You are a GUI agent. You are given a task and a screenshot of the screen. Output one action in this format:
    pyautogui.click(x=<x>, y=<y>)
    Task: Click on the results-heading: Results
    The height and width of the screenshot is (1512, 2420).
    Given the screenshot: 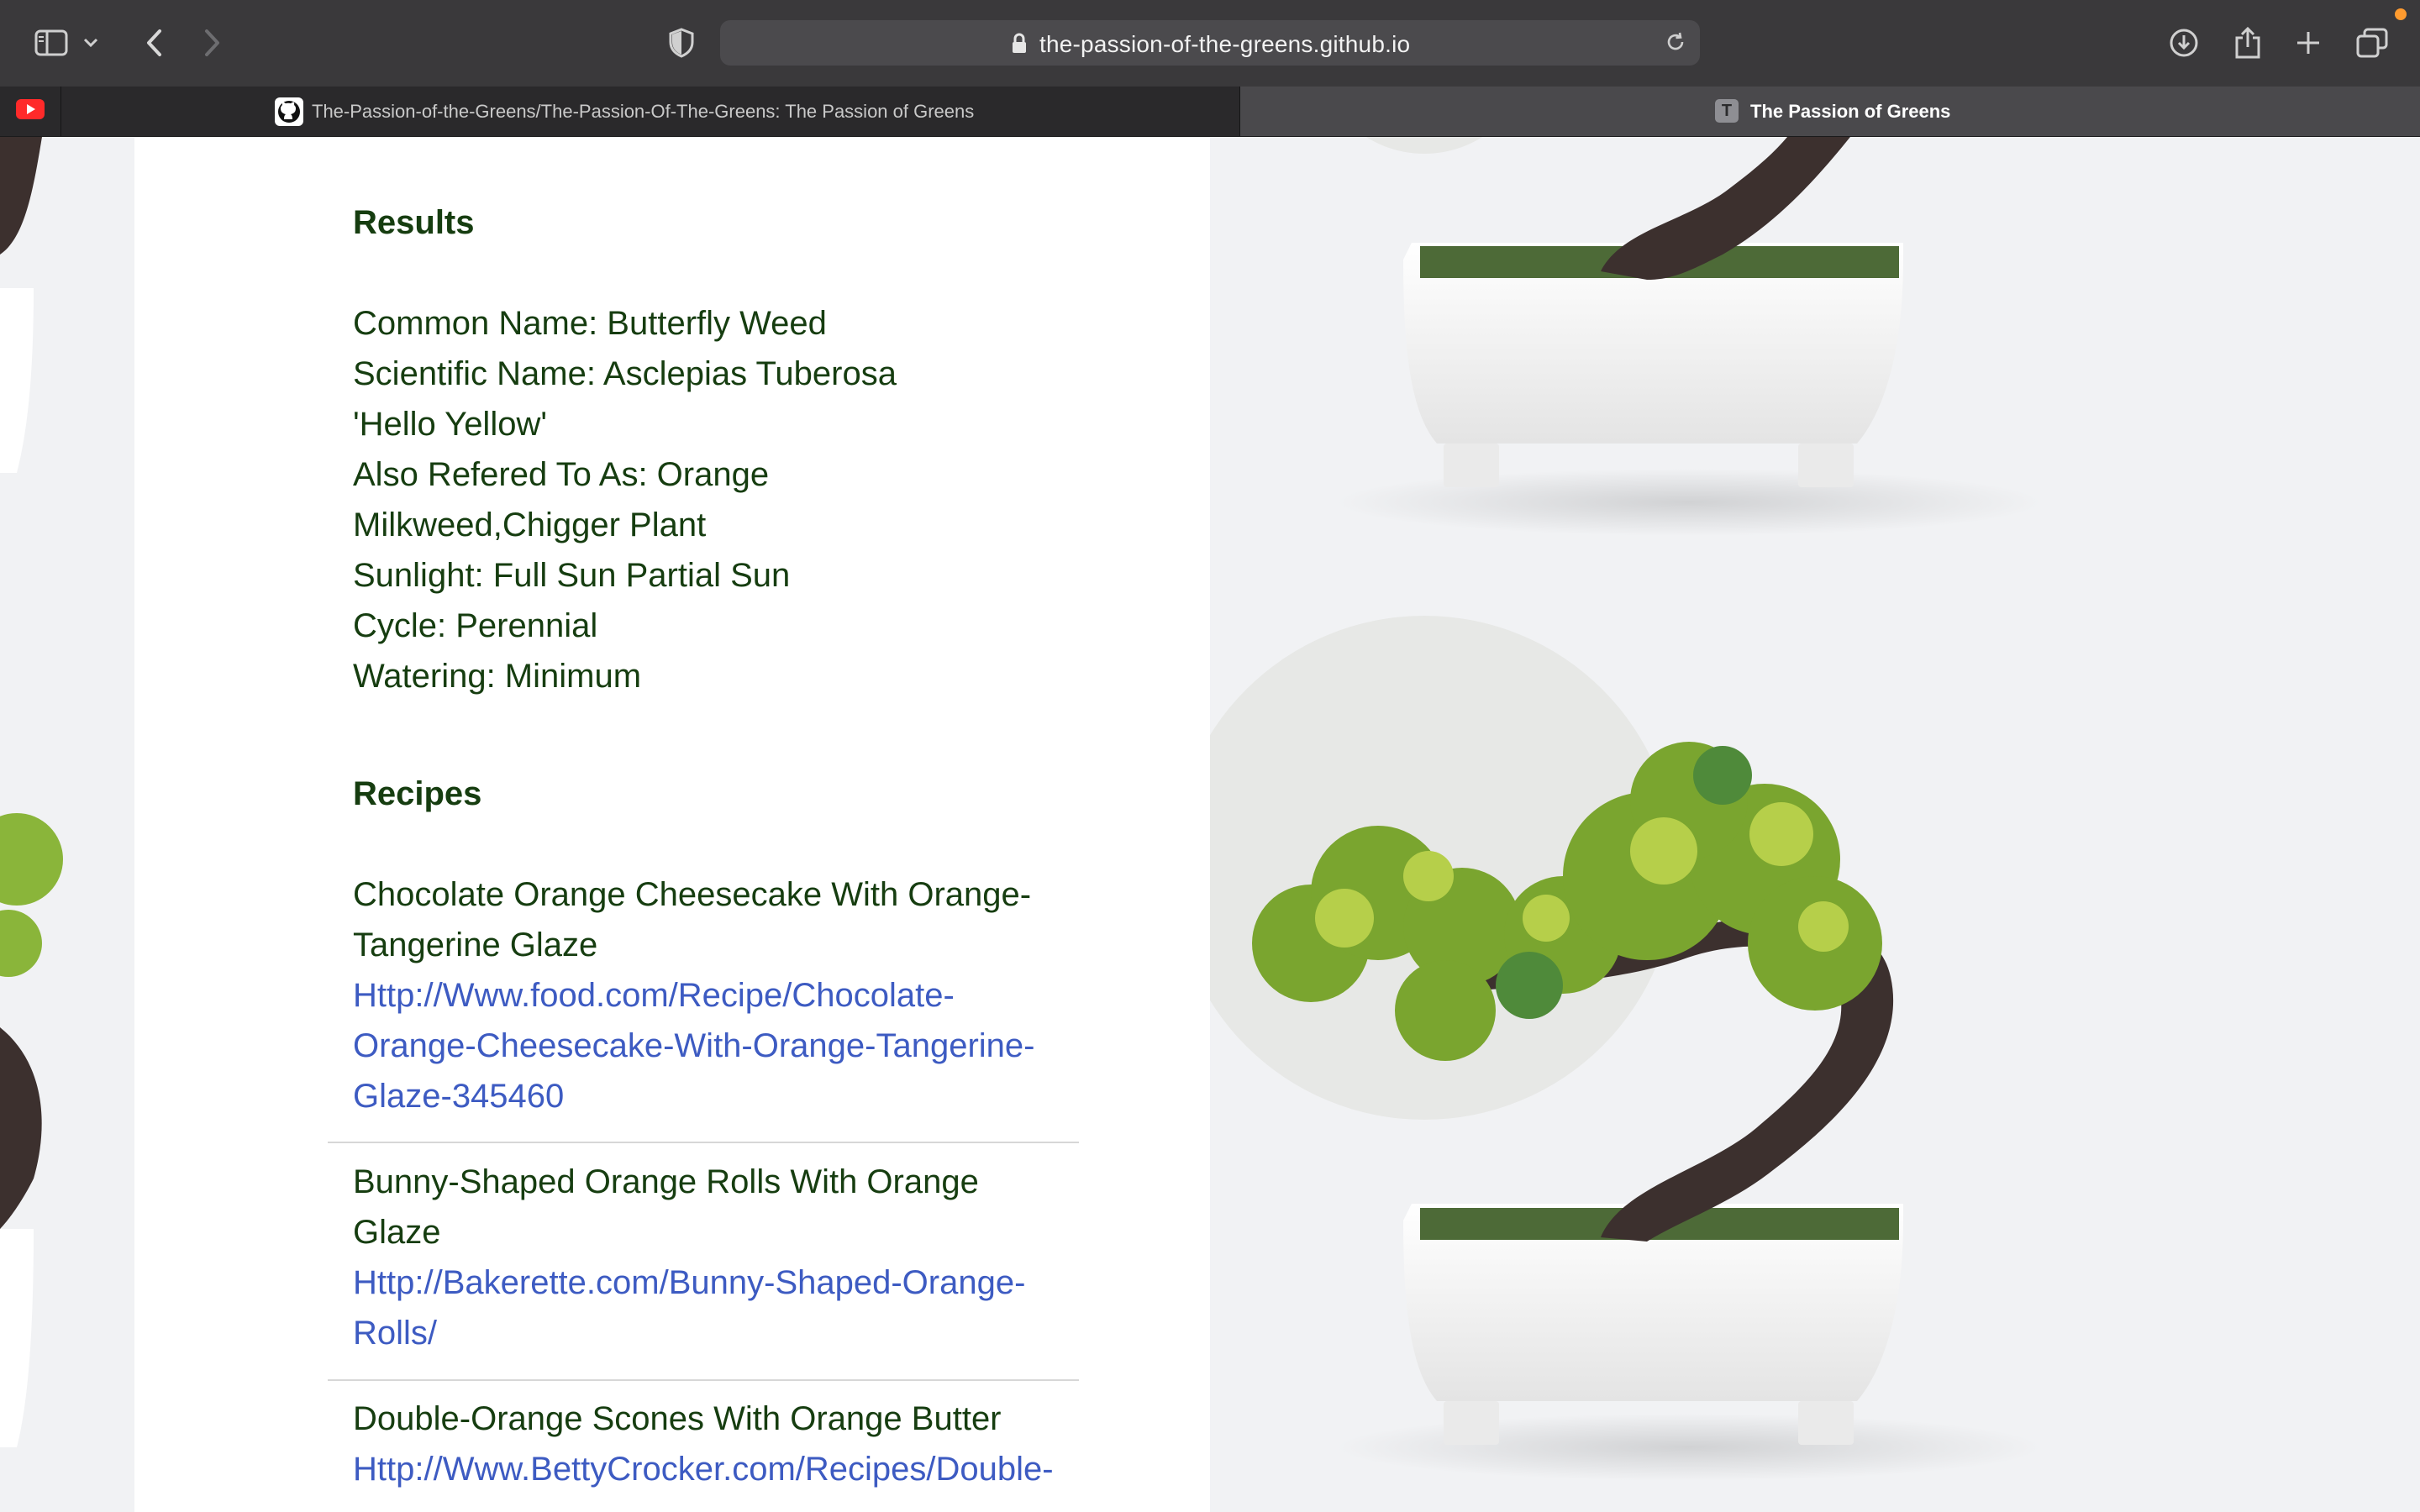 What is the action you would take?
    pyautogui.click(x=414, y=222)
    